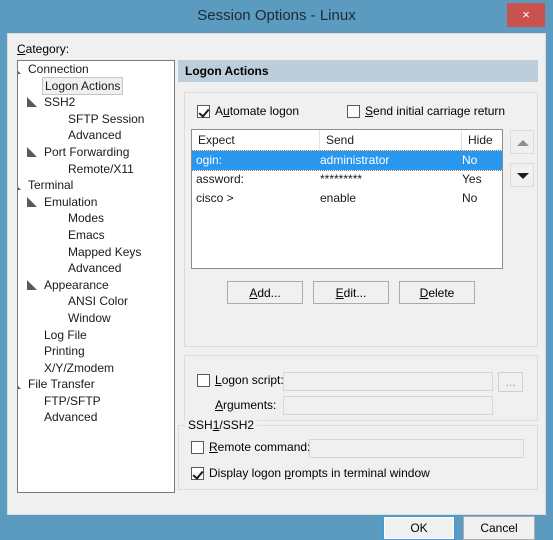 The width and height of the screenshot is (553, 540). I want to click on table-row: assword: ********* Yes, so click(347, 179).